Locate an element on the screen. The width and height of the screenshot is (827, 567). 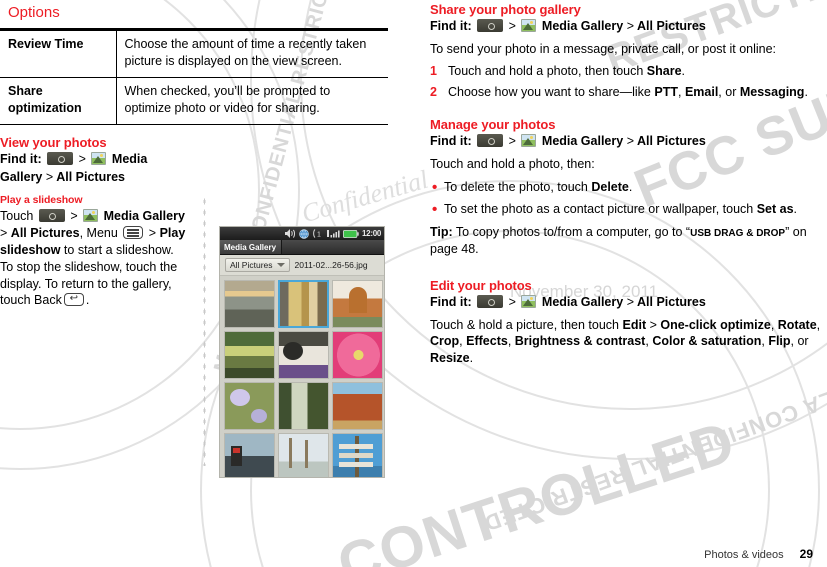
share-heading: Share your photo gallery is located at coordinates (505, 9).